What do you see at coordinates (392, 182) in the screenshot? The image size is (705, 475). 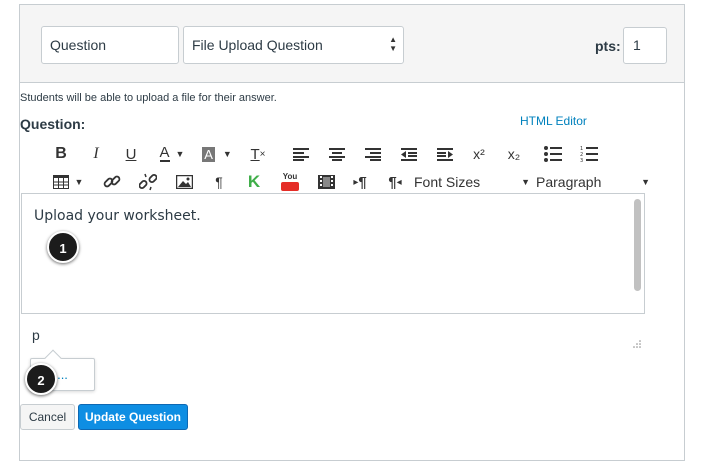 I see `rtl-glyph: ¶` at bounding box center [392, 182].